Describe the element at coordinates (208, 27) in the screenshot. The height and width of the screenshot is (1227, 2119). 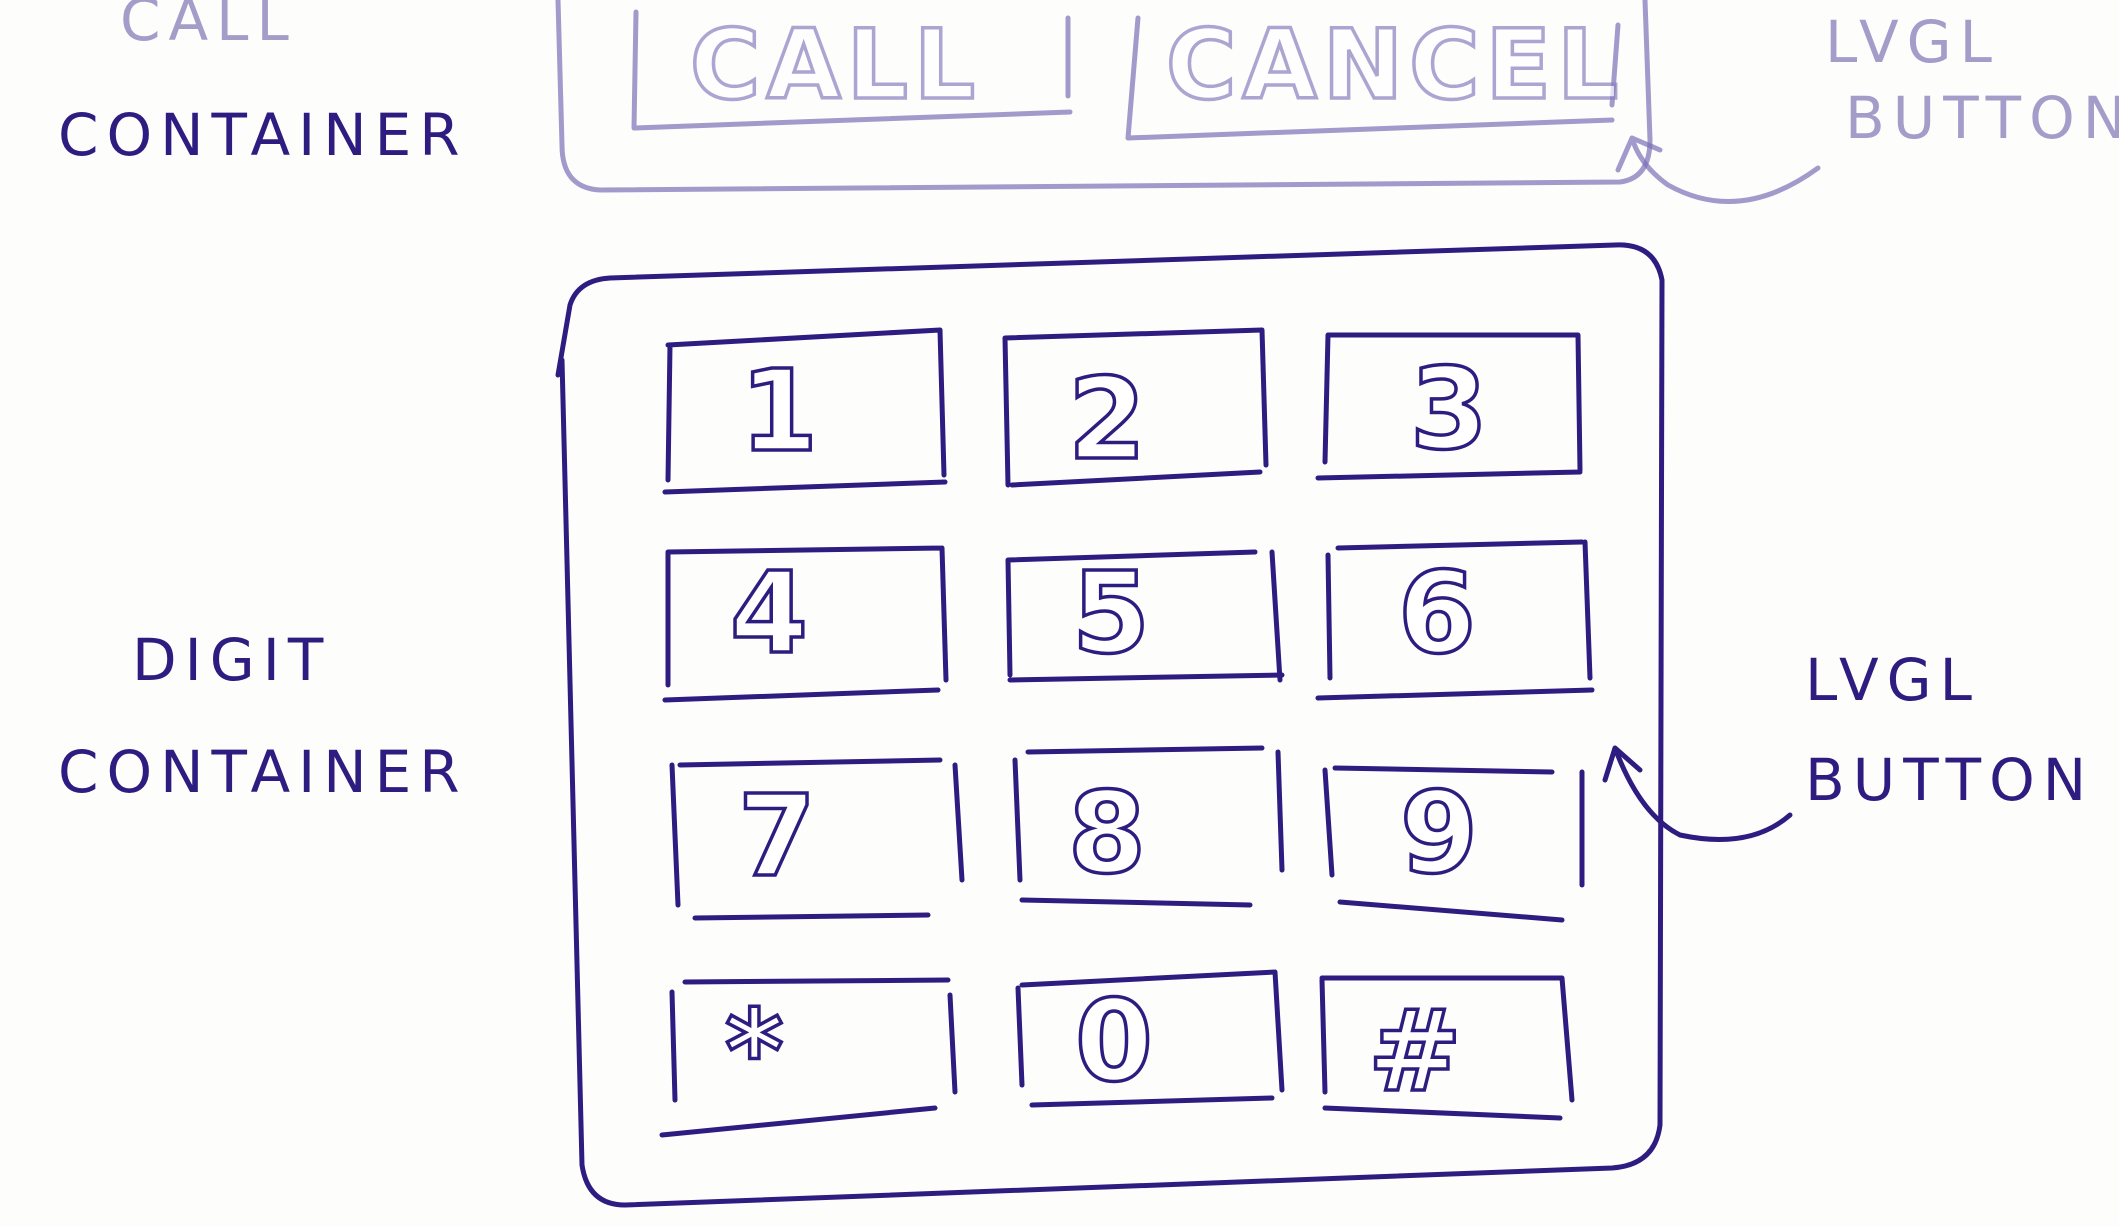
I see `call-container-label-line1: CALL` at that location.